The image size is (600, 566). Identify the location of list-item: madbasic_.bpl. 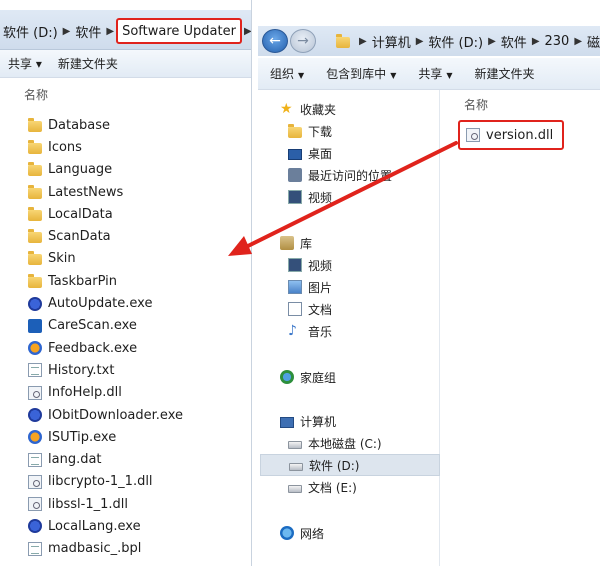
(139, 549).